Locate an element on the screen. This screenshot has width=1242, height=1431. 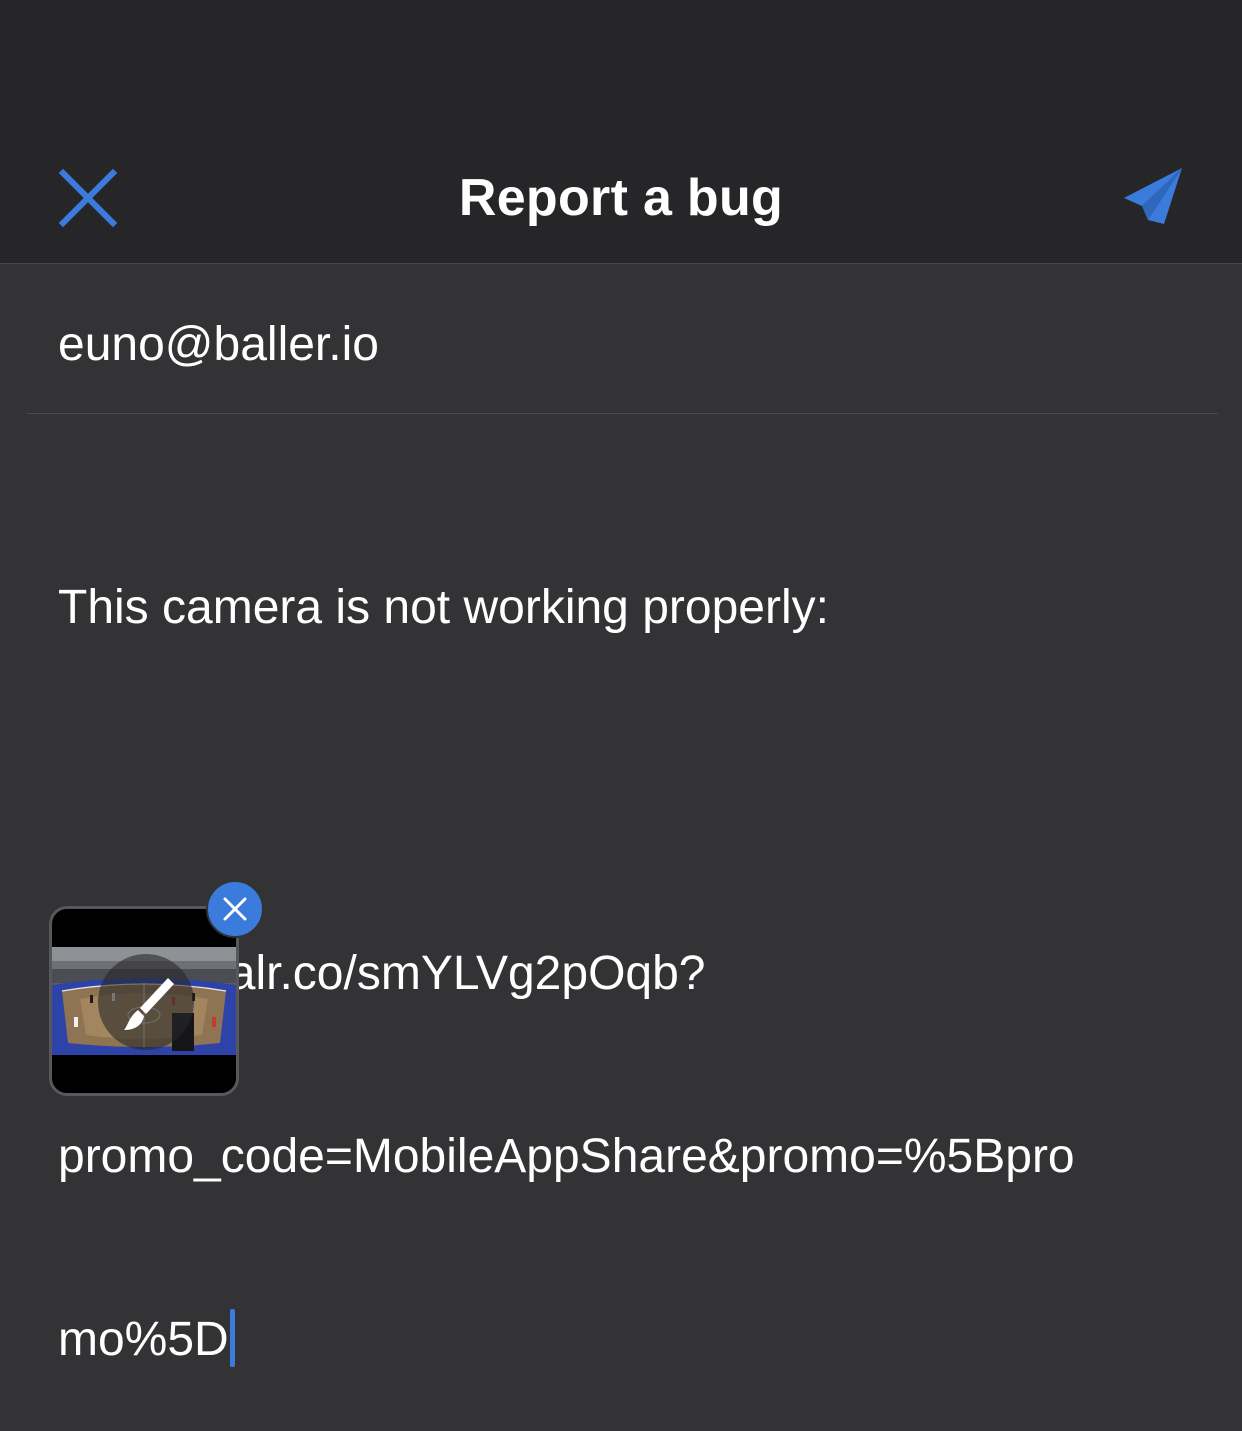
annotate-button is located at coordinates (146, 1002).